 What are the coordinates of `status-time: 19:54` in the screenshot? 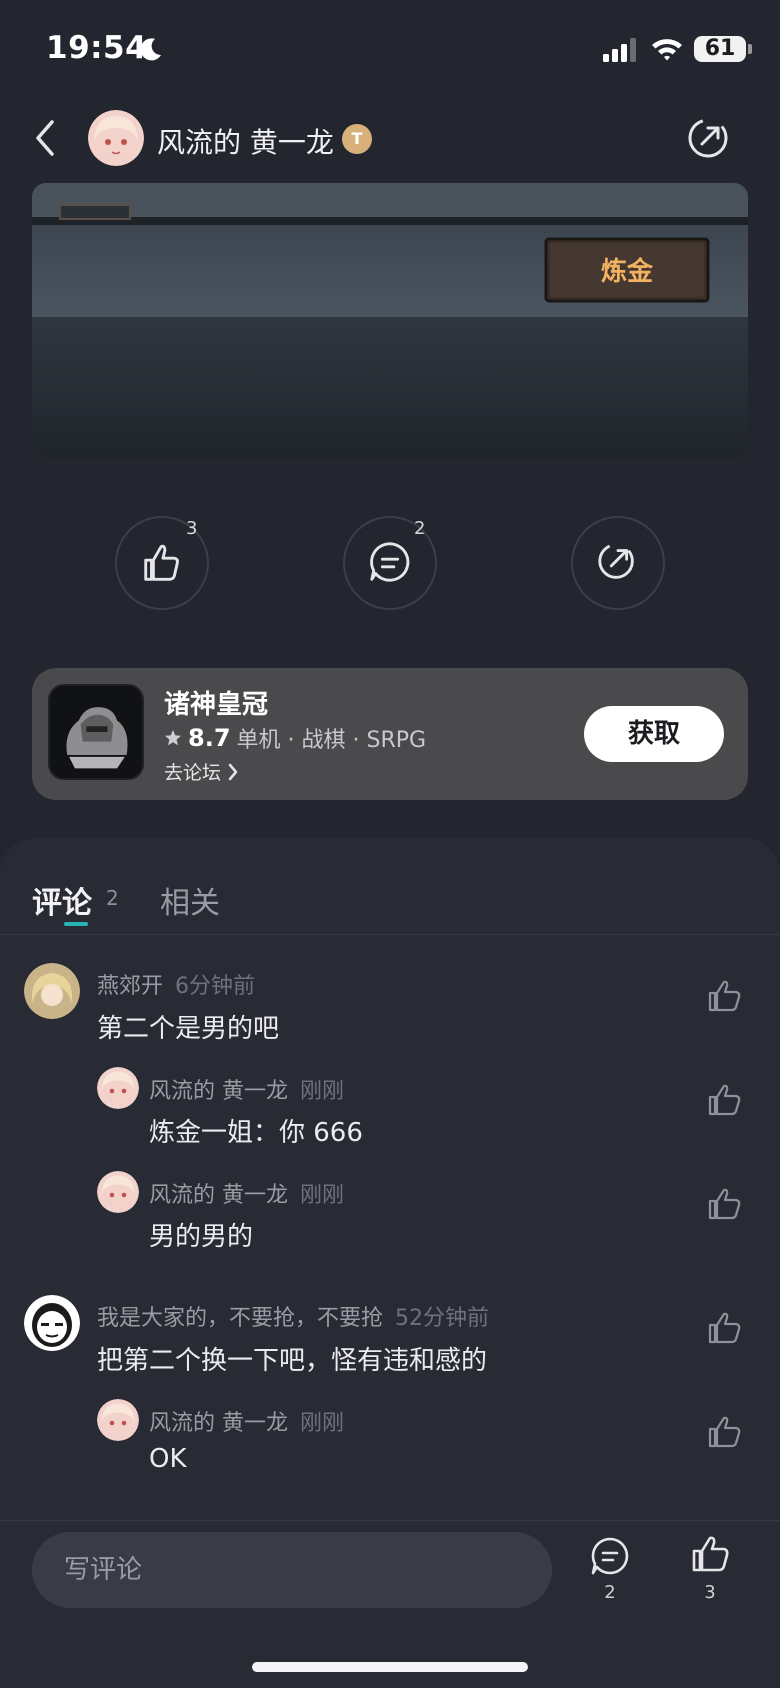 It's located at (97, 48).